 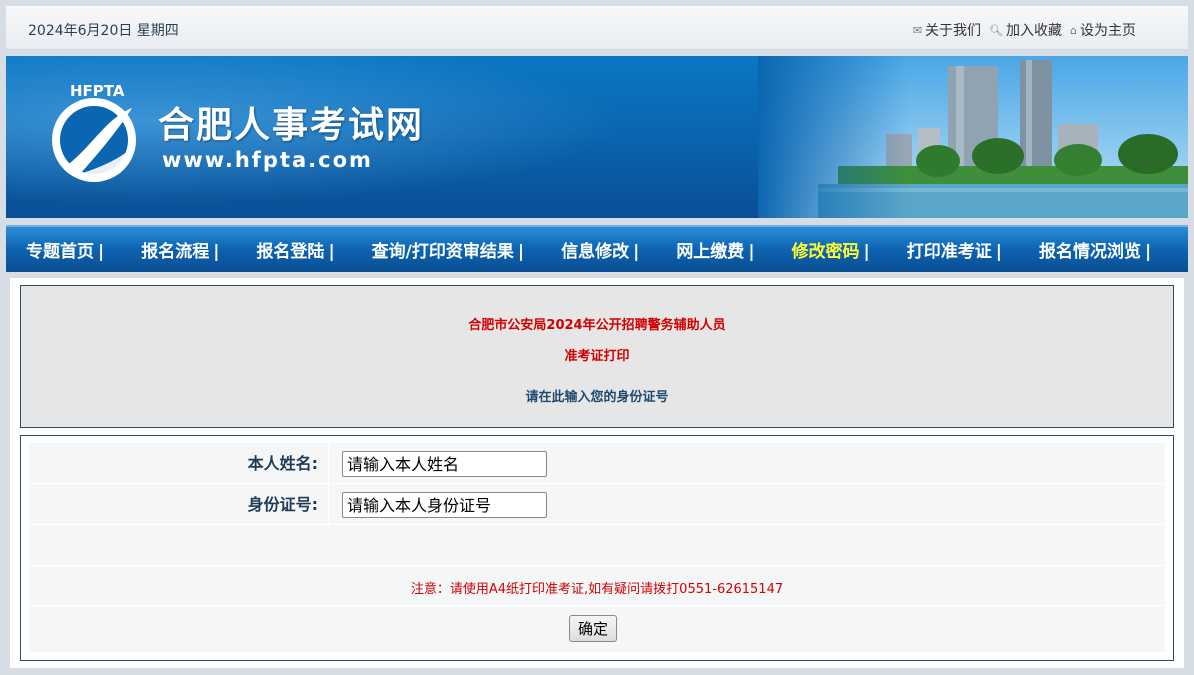 I want to click on nav-change-password: 修改密码 |, so click(x=831, y=249).